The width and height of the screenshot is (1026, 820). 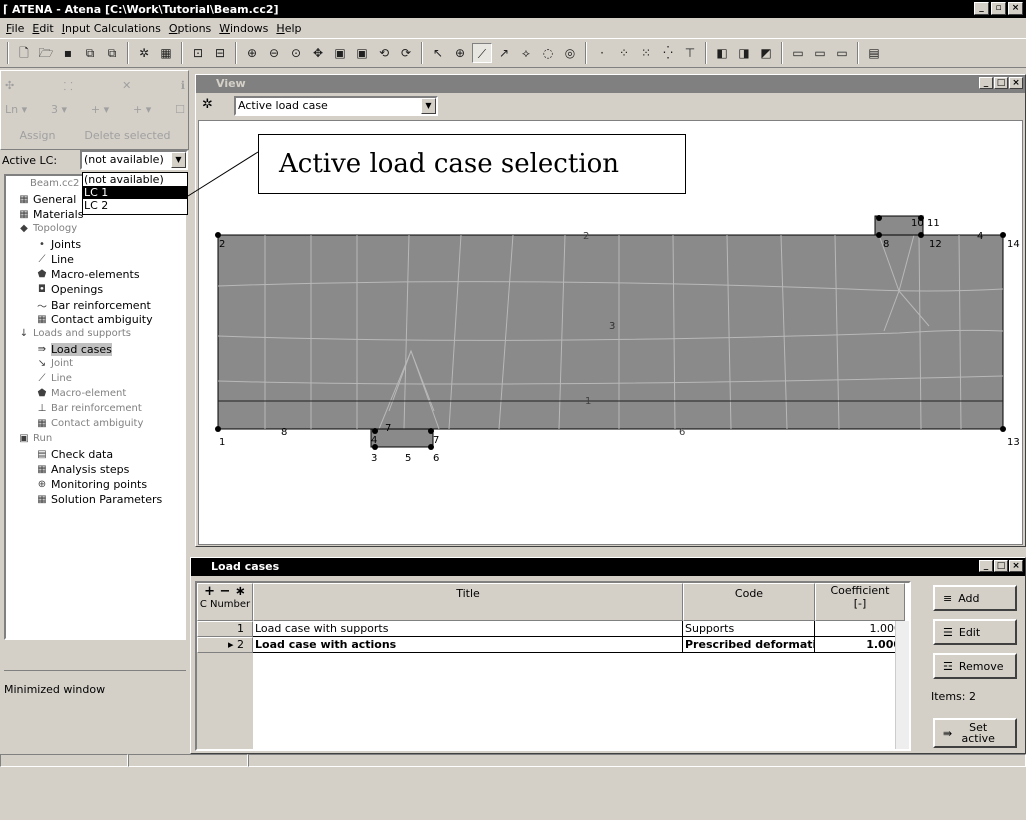 I want to click on settings-icon: ✲, so click(x=207, y=104).